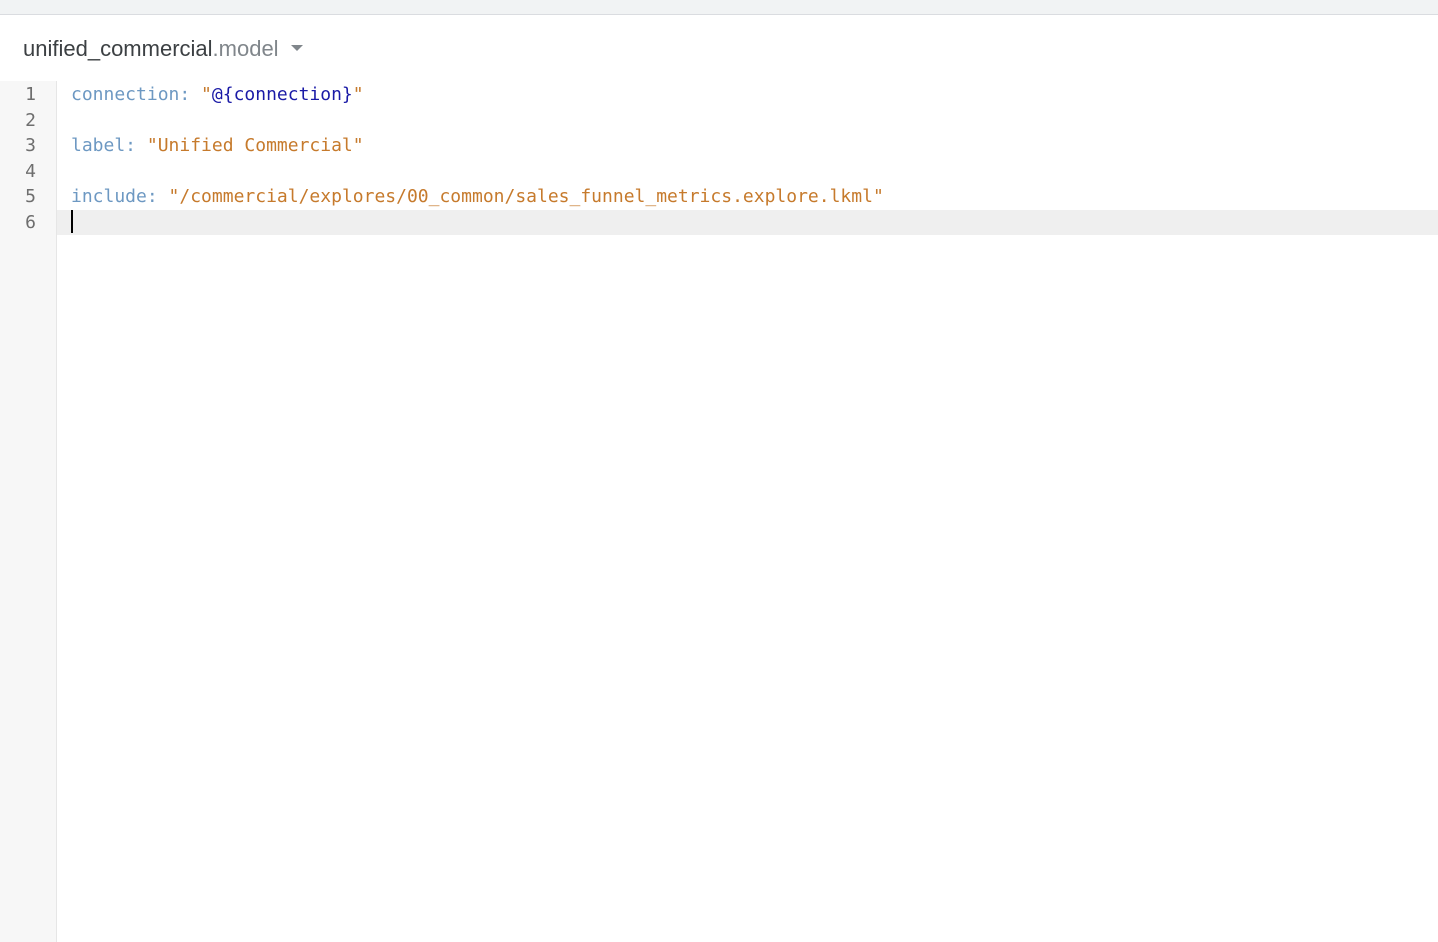 The height and width of the screenshot is (942, 1438). What do you see at coordinates (30, 196) in the screenshot?
I see `line-number: 5` at bounding box center [30, 196].